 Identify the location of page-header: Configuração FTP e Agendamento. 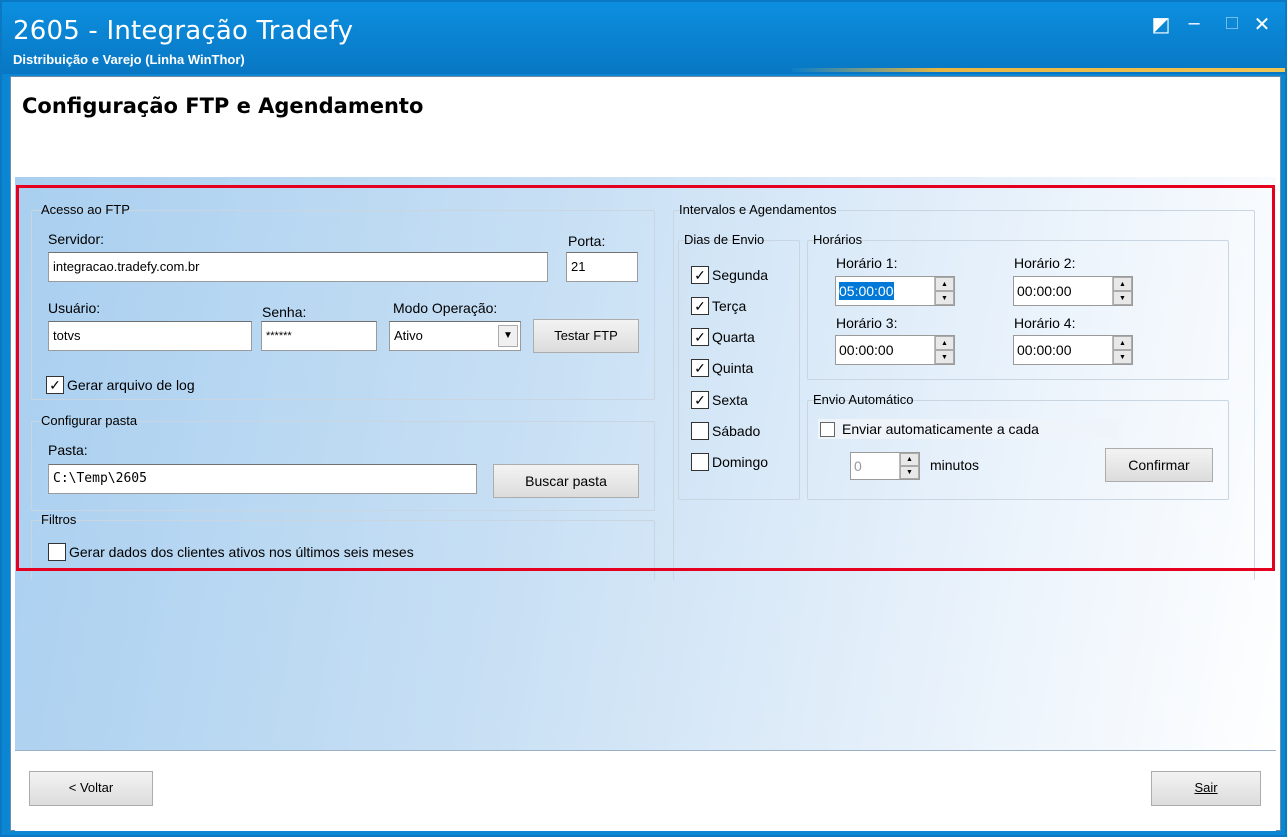
(645, 127).